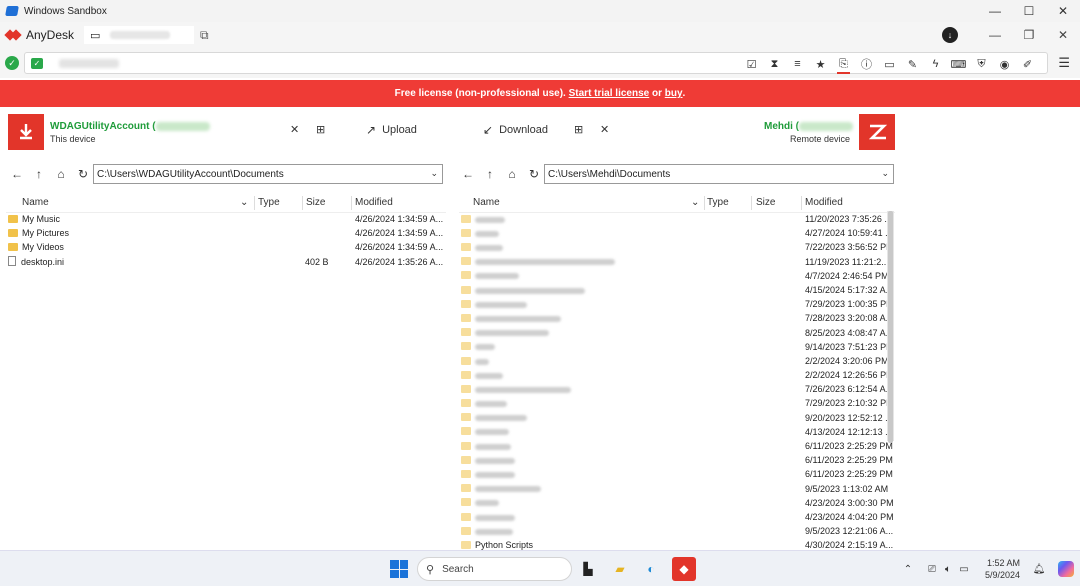 This screenshot has height=586, width=1080. What do you see at coordinates (1063, 11) in the screenshot?
I see `close-button: ✕` at bounding box center [1063, 11].